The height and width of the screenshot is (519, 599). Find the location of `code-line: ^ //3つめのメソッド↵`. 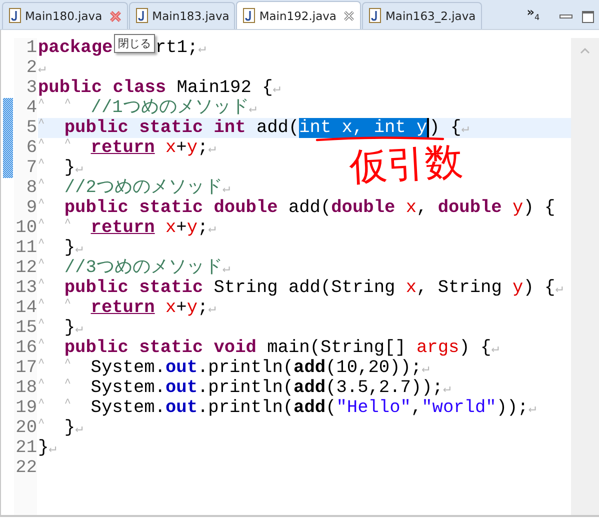

code-line: ^ //3つめのメソッド↵ is located at coordinates (134, 268).